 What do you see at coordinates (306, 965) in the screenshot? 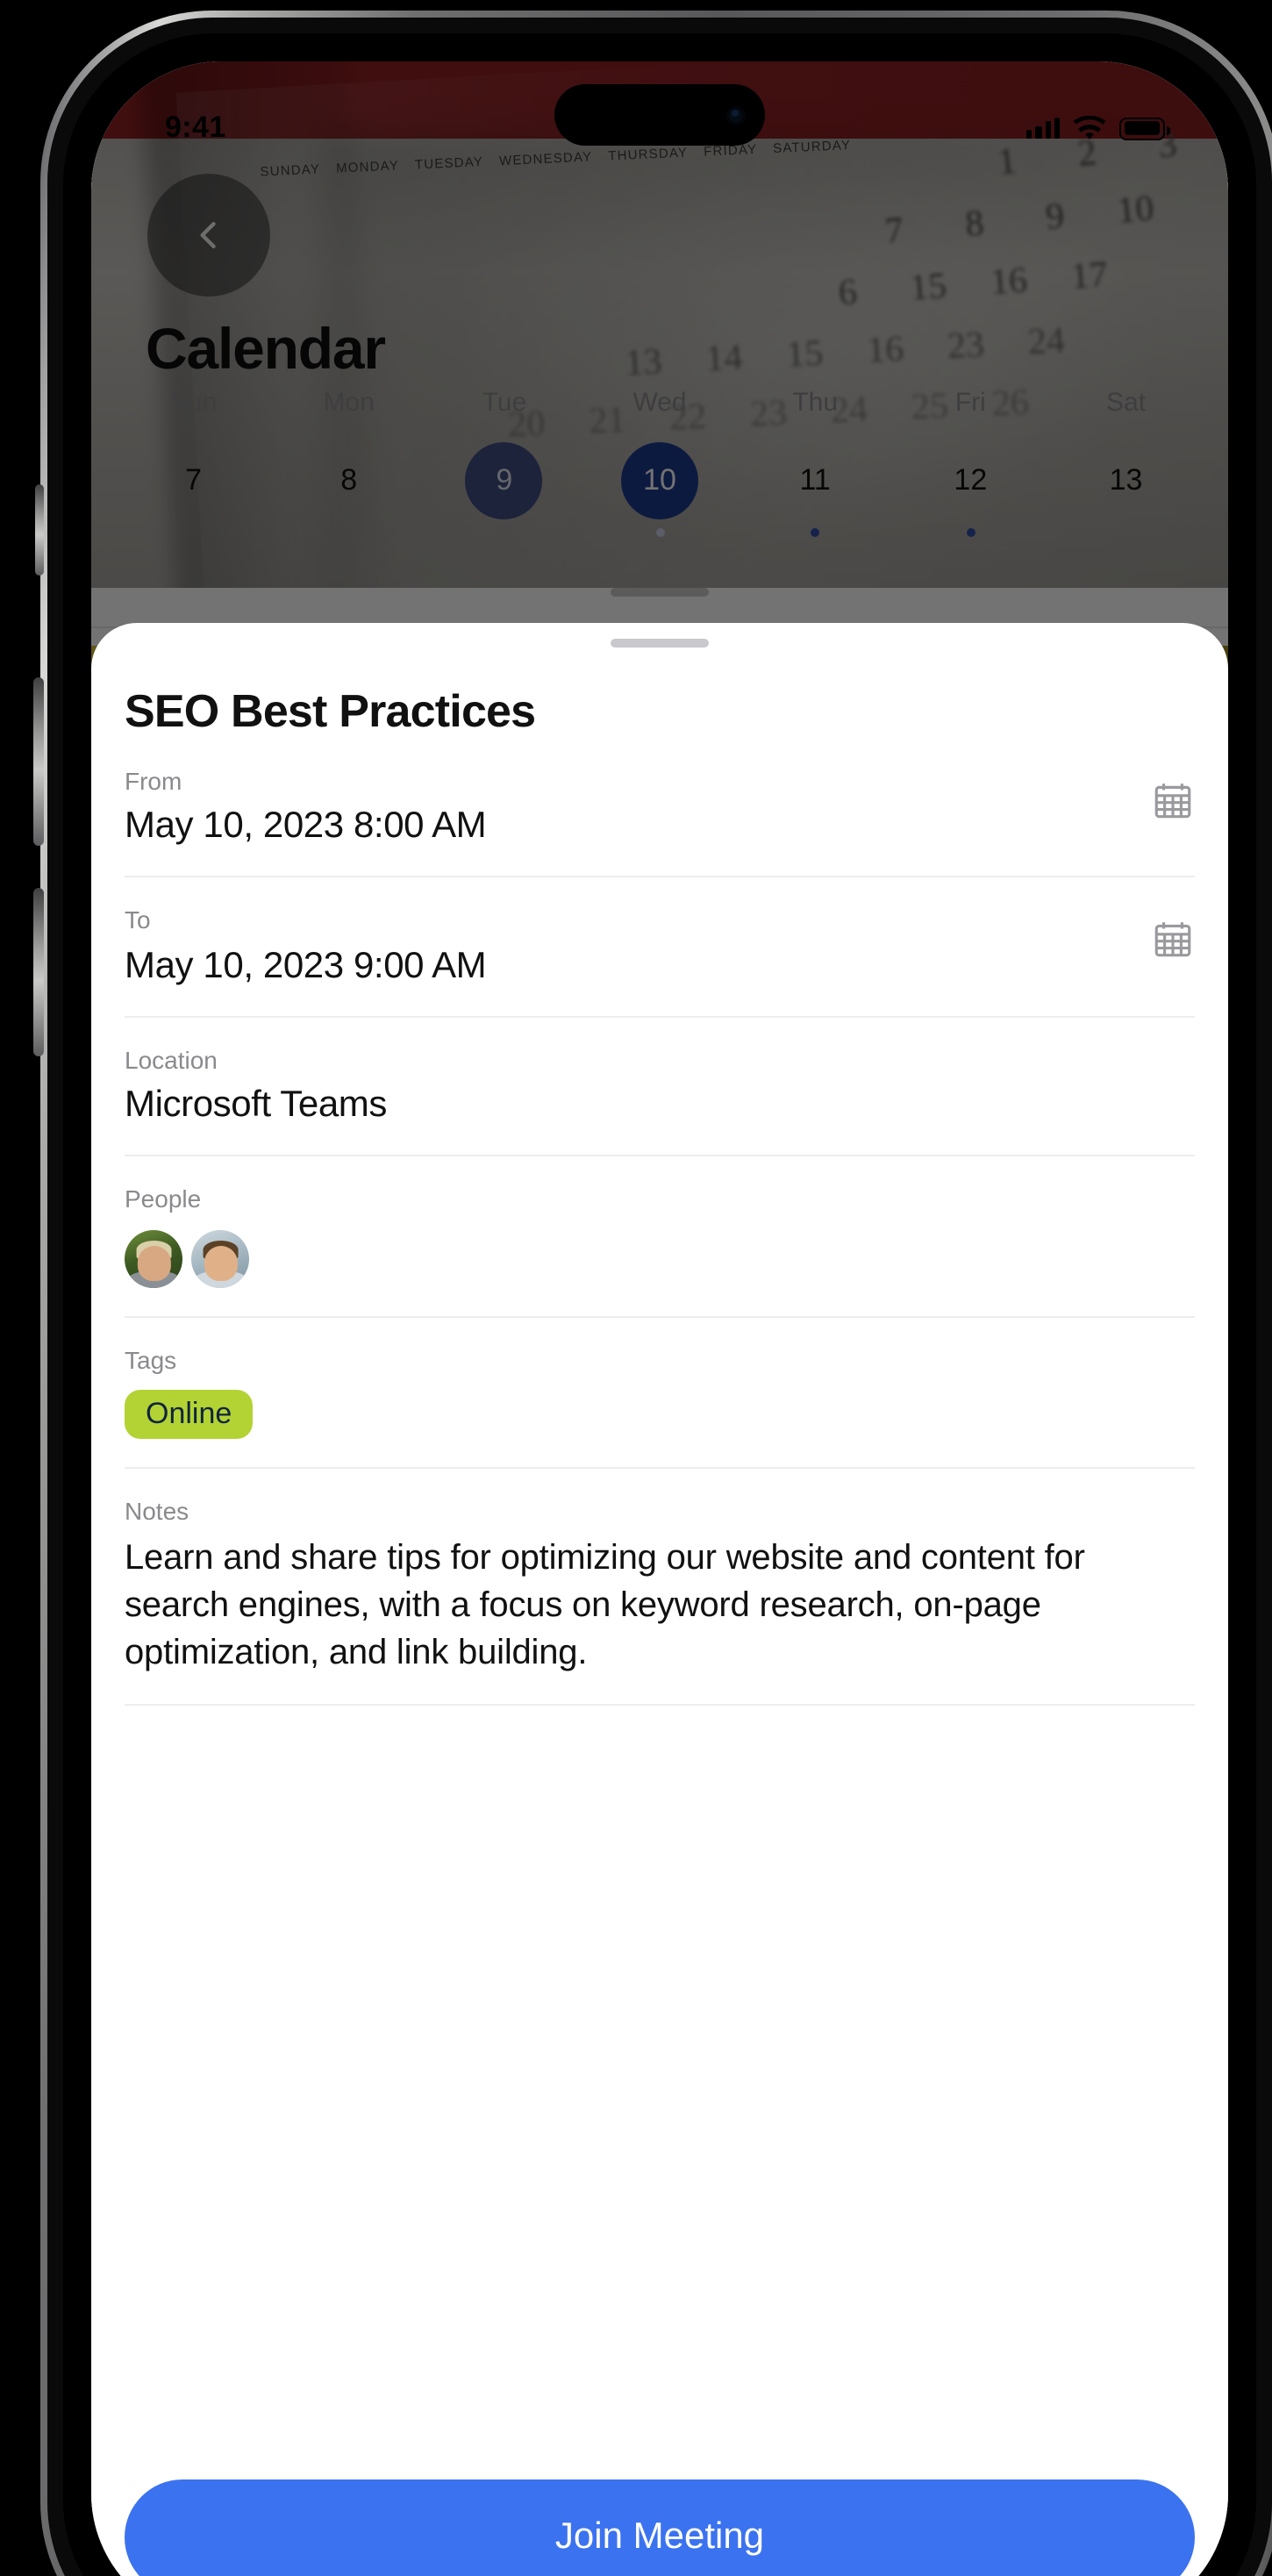
I see `field-value: May 10, 2023 9:00 AM` at bounding box center [306, 965].